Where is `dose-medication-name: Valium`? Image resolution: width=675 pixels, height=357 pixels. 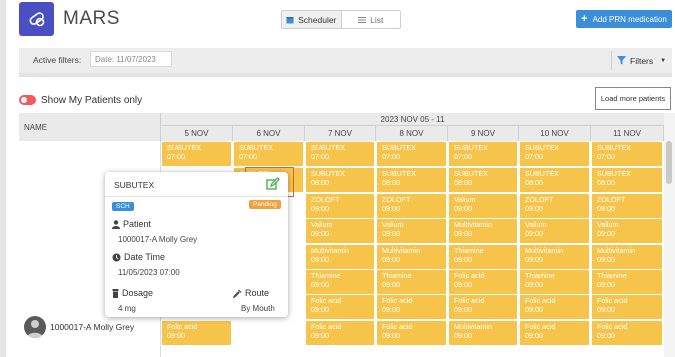
dose-medication-name: Valium is located at coordinates (393, 224).